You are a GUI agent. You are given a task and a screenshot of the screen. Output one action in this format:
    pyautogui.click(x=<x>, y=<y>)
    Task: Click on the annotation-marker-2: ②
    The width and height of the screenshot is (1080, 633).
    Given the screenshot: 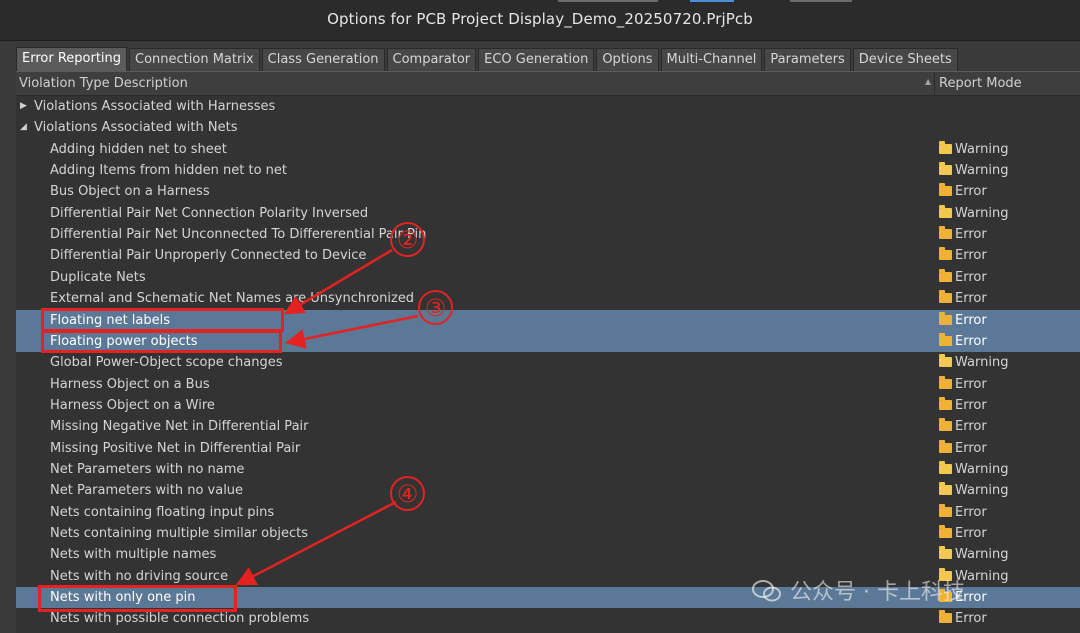 What is the action you would take?
    pyautogui.click(x=407, y=239)
    